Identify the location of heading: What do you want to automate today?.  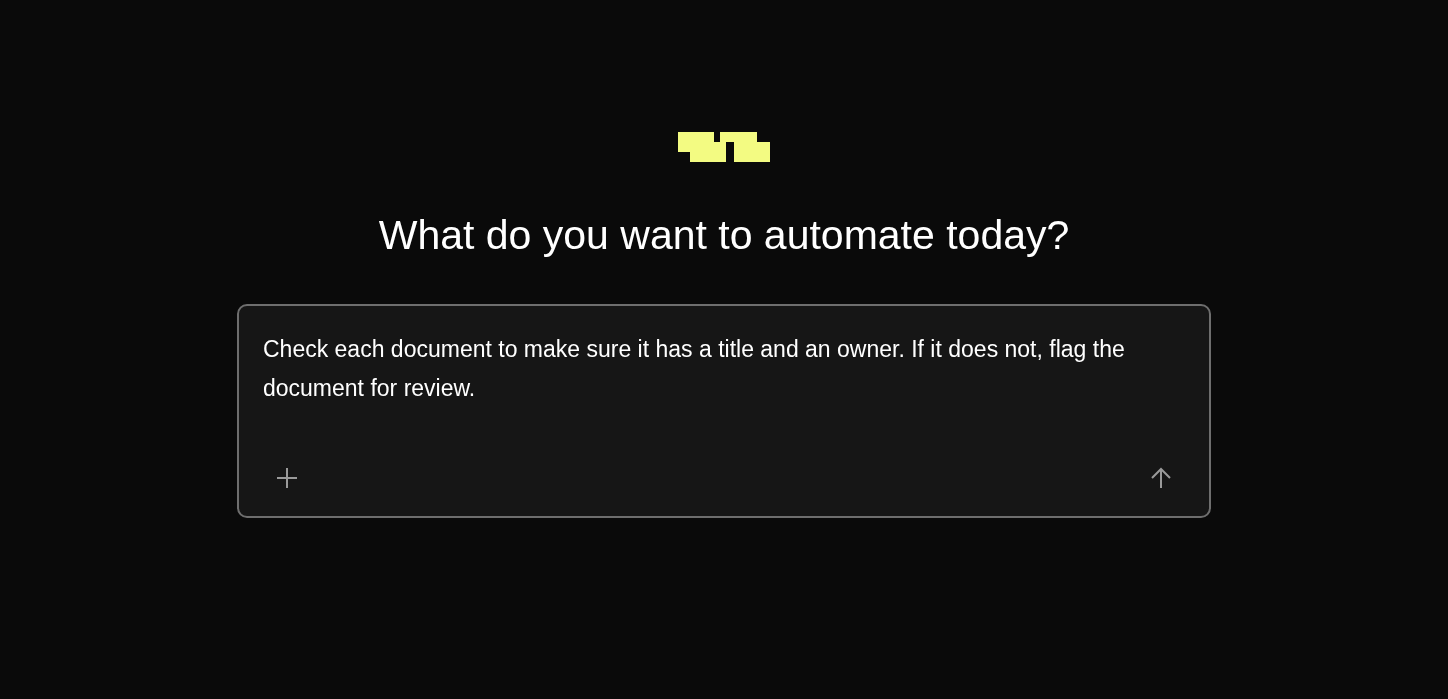
(724, 235).